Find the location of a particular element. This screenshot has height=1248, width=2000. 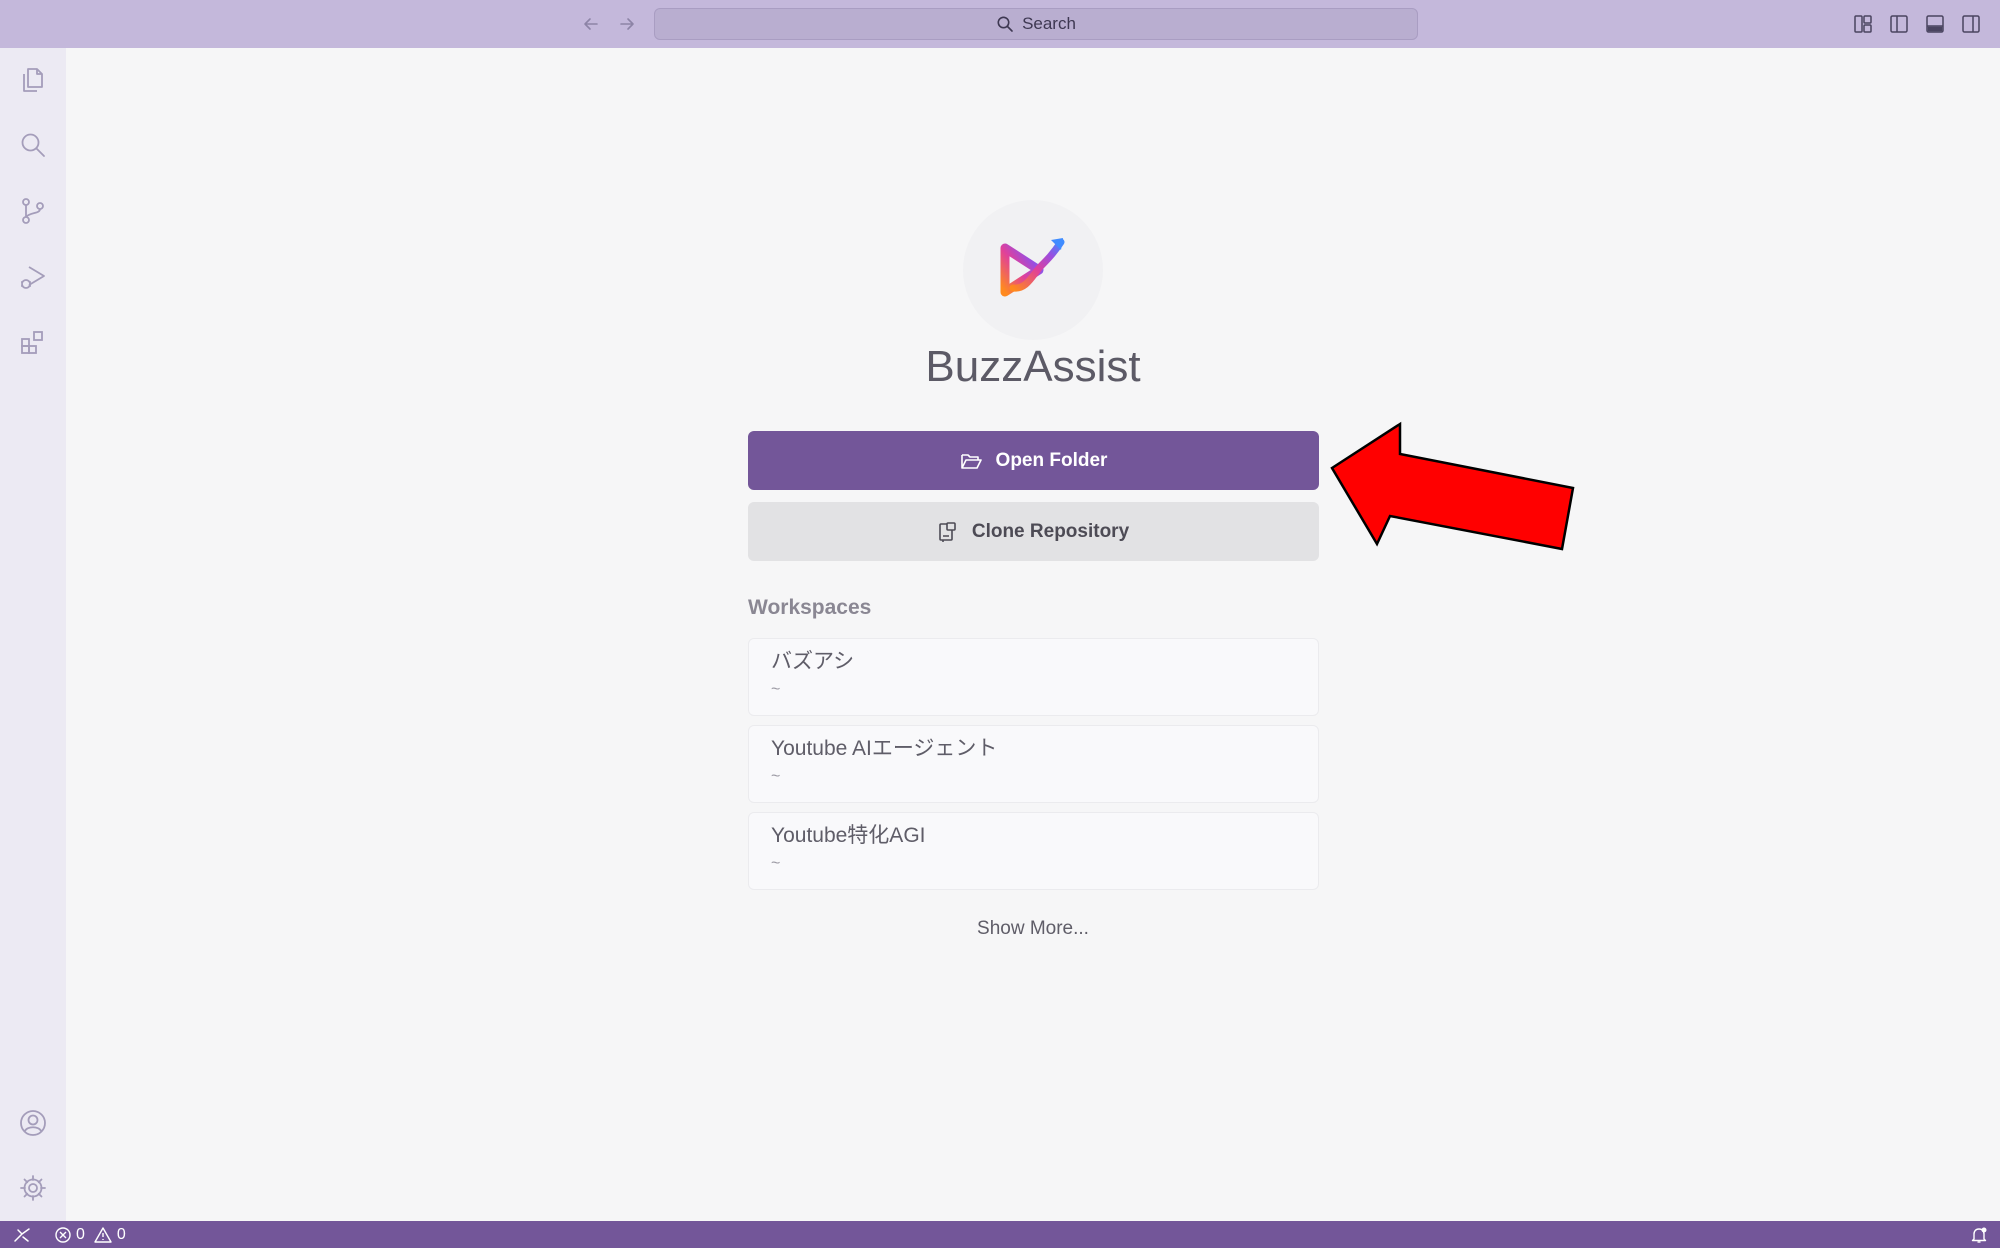

bell-icon is located at coordinates (1979, 1235).